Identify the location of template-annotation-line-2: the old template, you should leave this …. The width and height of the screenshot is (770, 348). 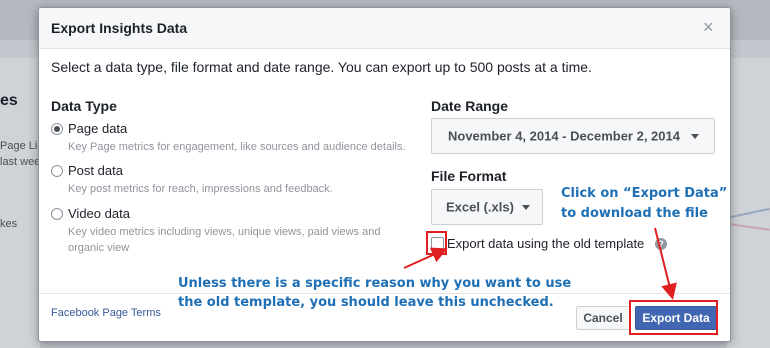
(366, 302).